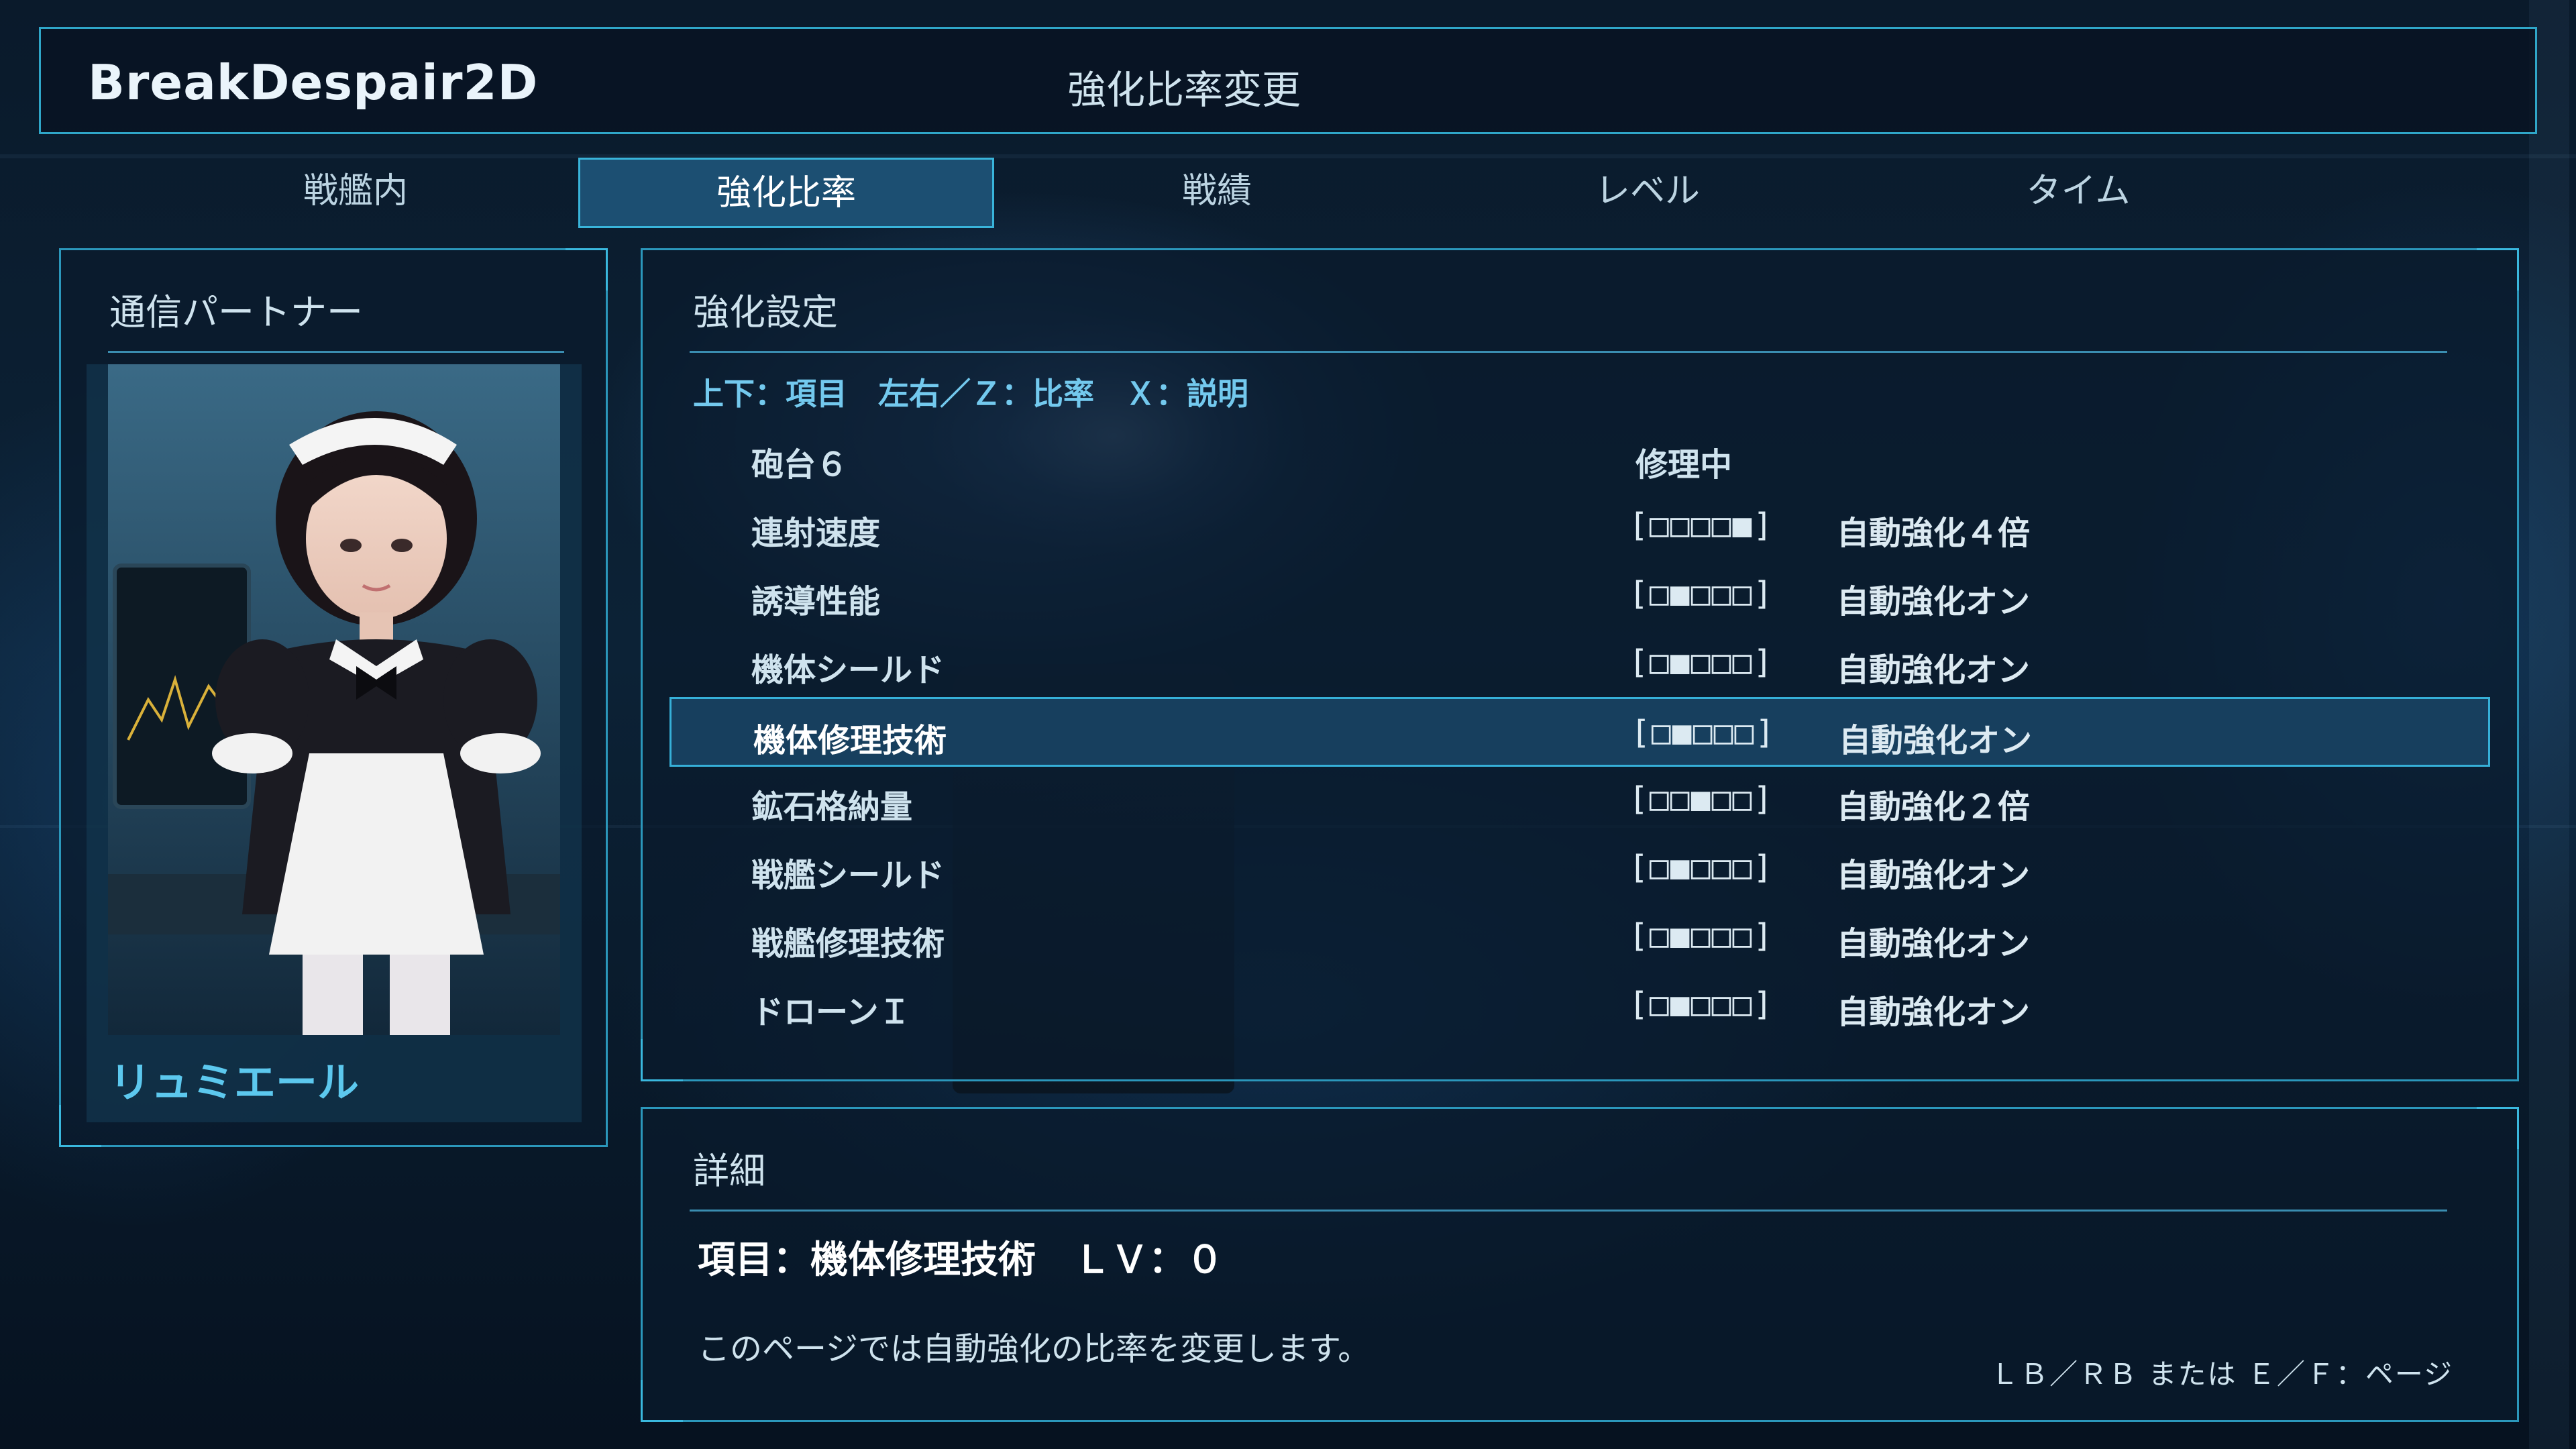 The image size is (2576, 1449). Describe the element at coordinates (1579, 869) in the screenshot. I see `setting-row-battleship-shield: 戦艦シールド [□■□□□] 自動強化オン` at that location.